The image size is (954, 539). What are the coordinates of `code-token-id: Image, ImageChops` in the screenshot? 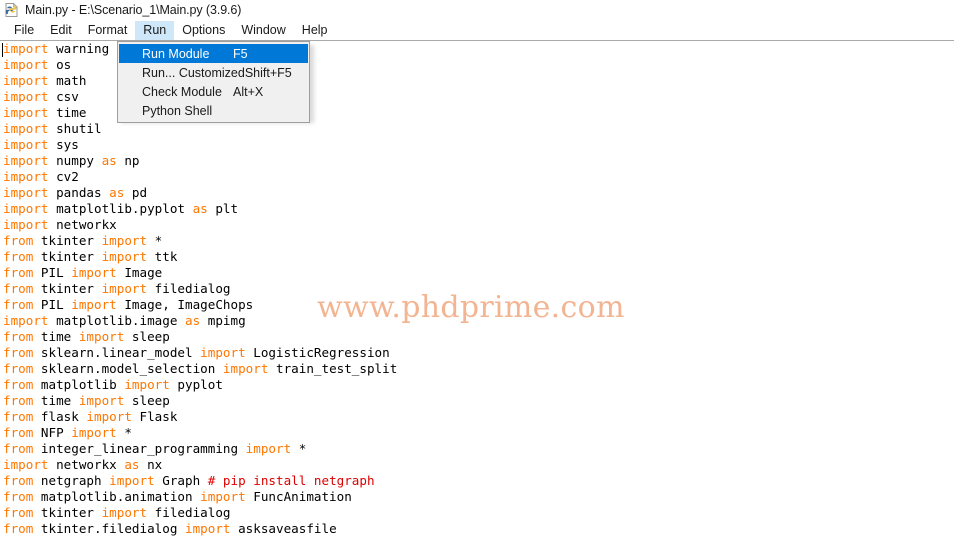 It's located at (185, 304).